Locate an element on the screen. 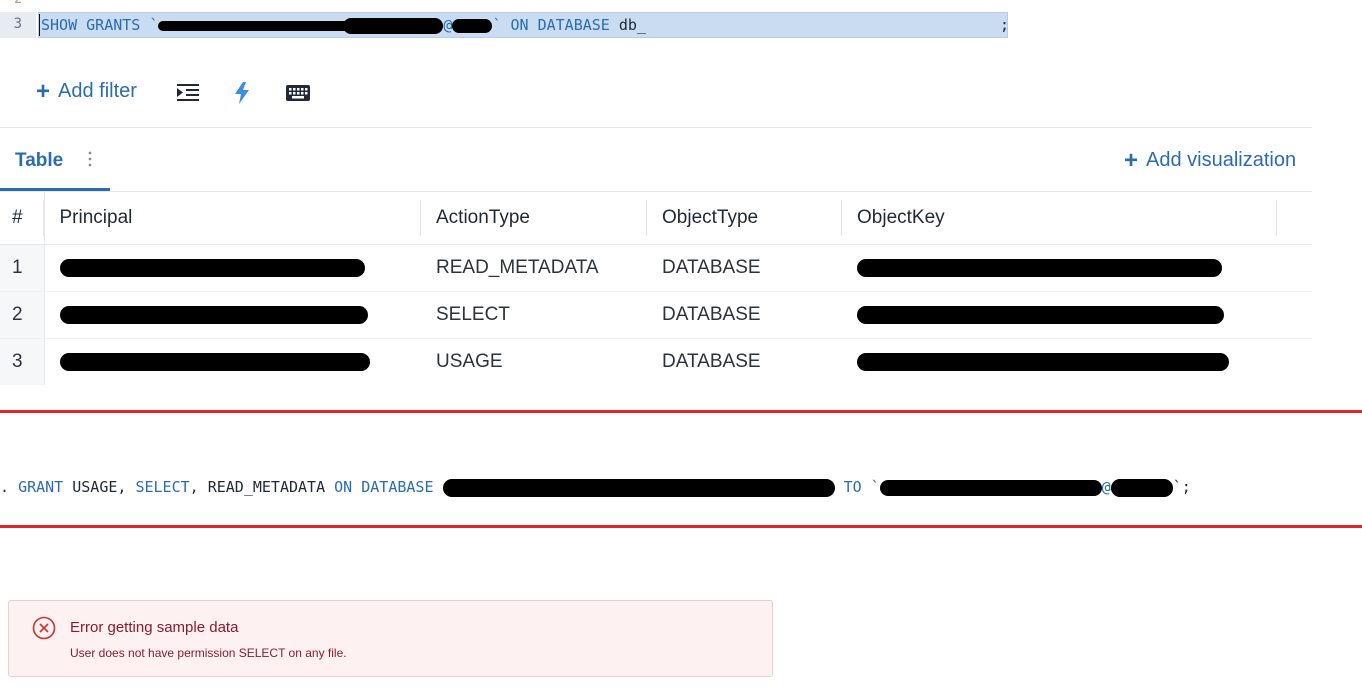  database-prefix: db_ is located at coordinates (627, 25).